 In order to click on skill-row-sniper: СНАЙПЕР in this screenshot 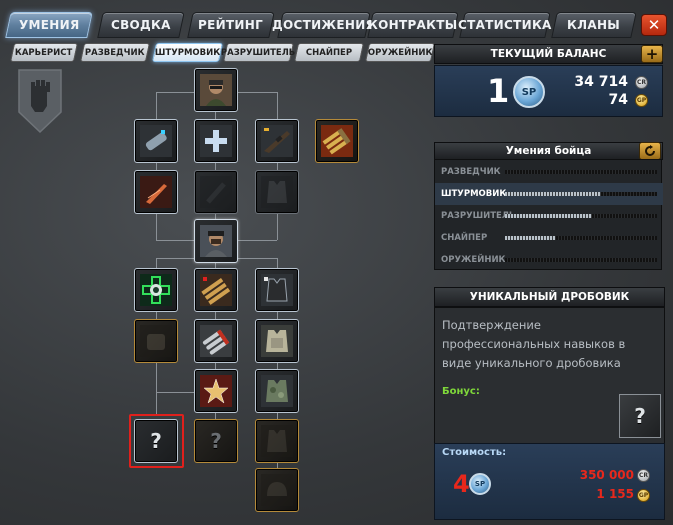, I will do `click(549, 238)`.